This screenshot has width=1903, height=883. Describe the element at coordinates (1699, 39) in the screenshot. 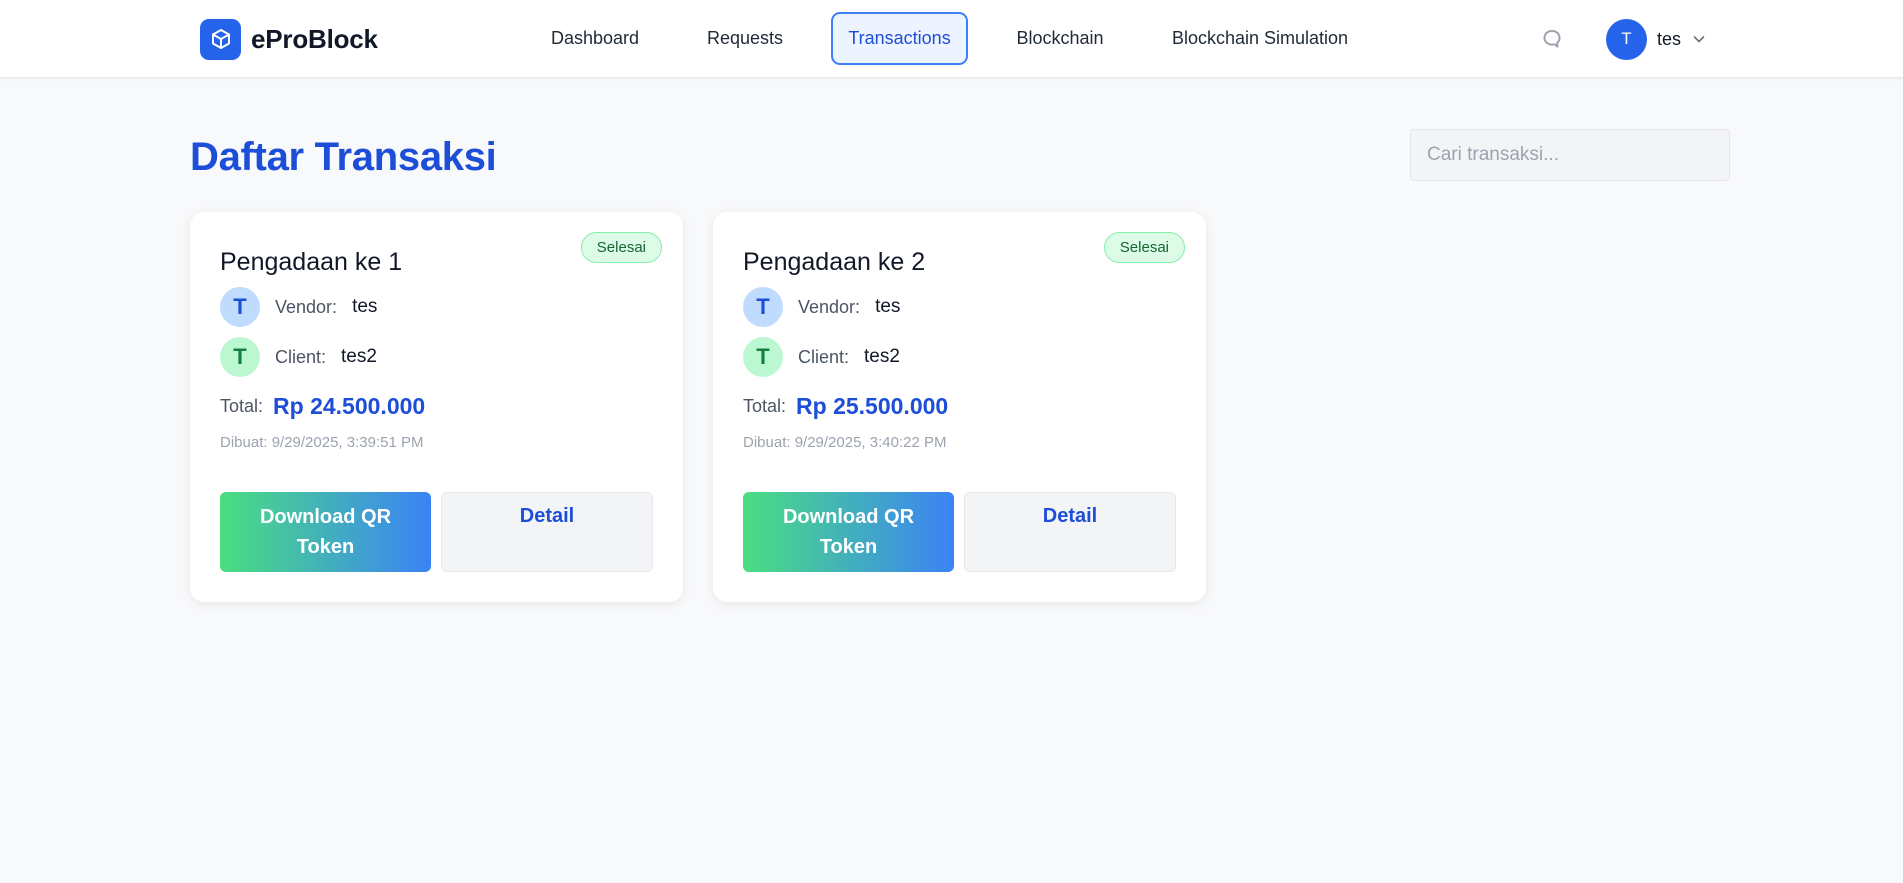

I see `chevron-down-icon` at that location.